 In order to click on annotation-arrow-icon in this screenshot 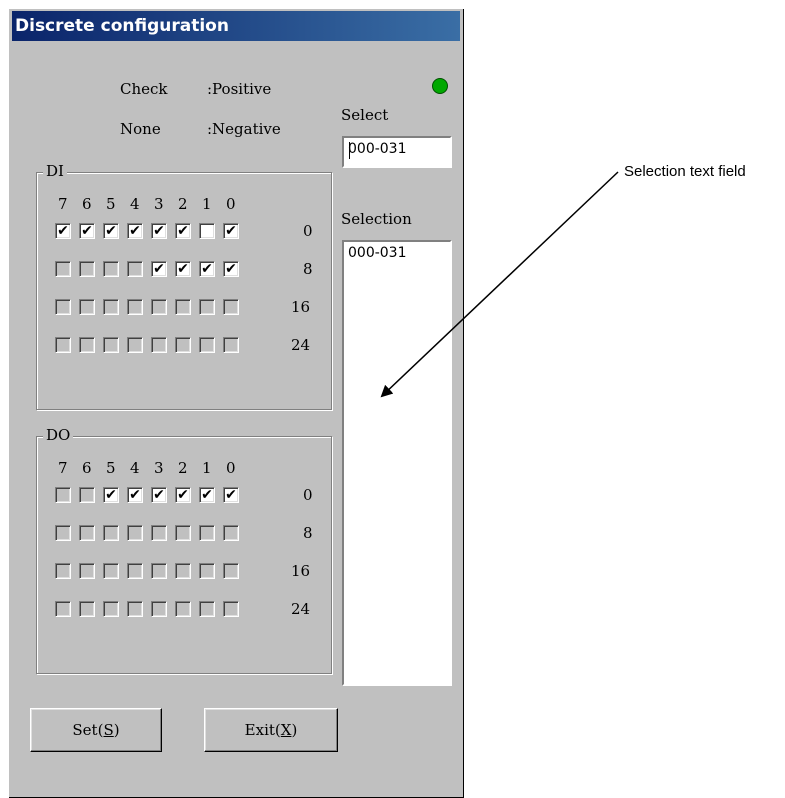, I will do `click(499, 284)`.